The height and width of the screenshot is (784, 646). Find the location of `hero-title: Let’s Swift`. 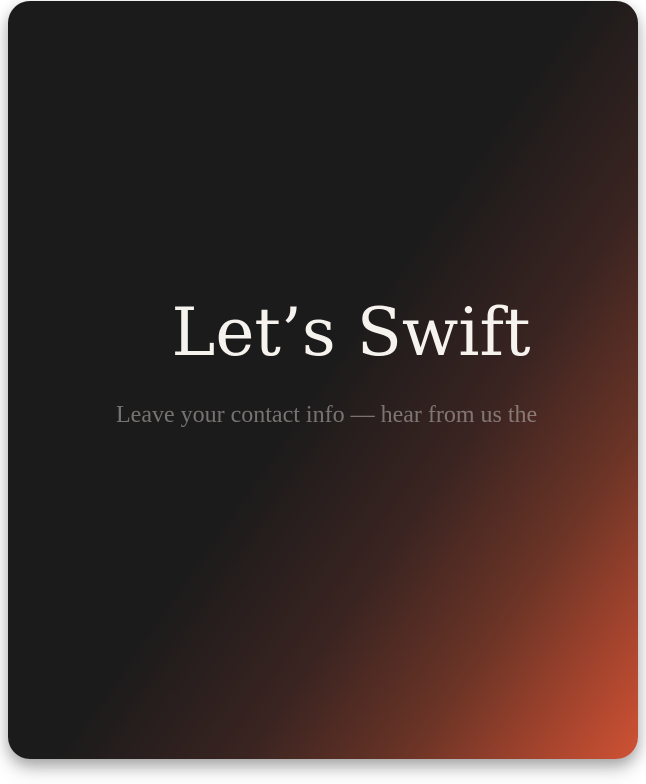

hero-title: Let’s Swift is located at coordinates (351, 332).